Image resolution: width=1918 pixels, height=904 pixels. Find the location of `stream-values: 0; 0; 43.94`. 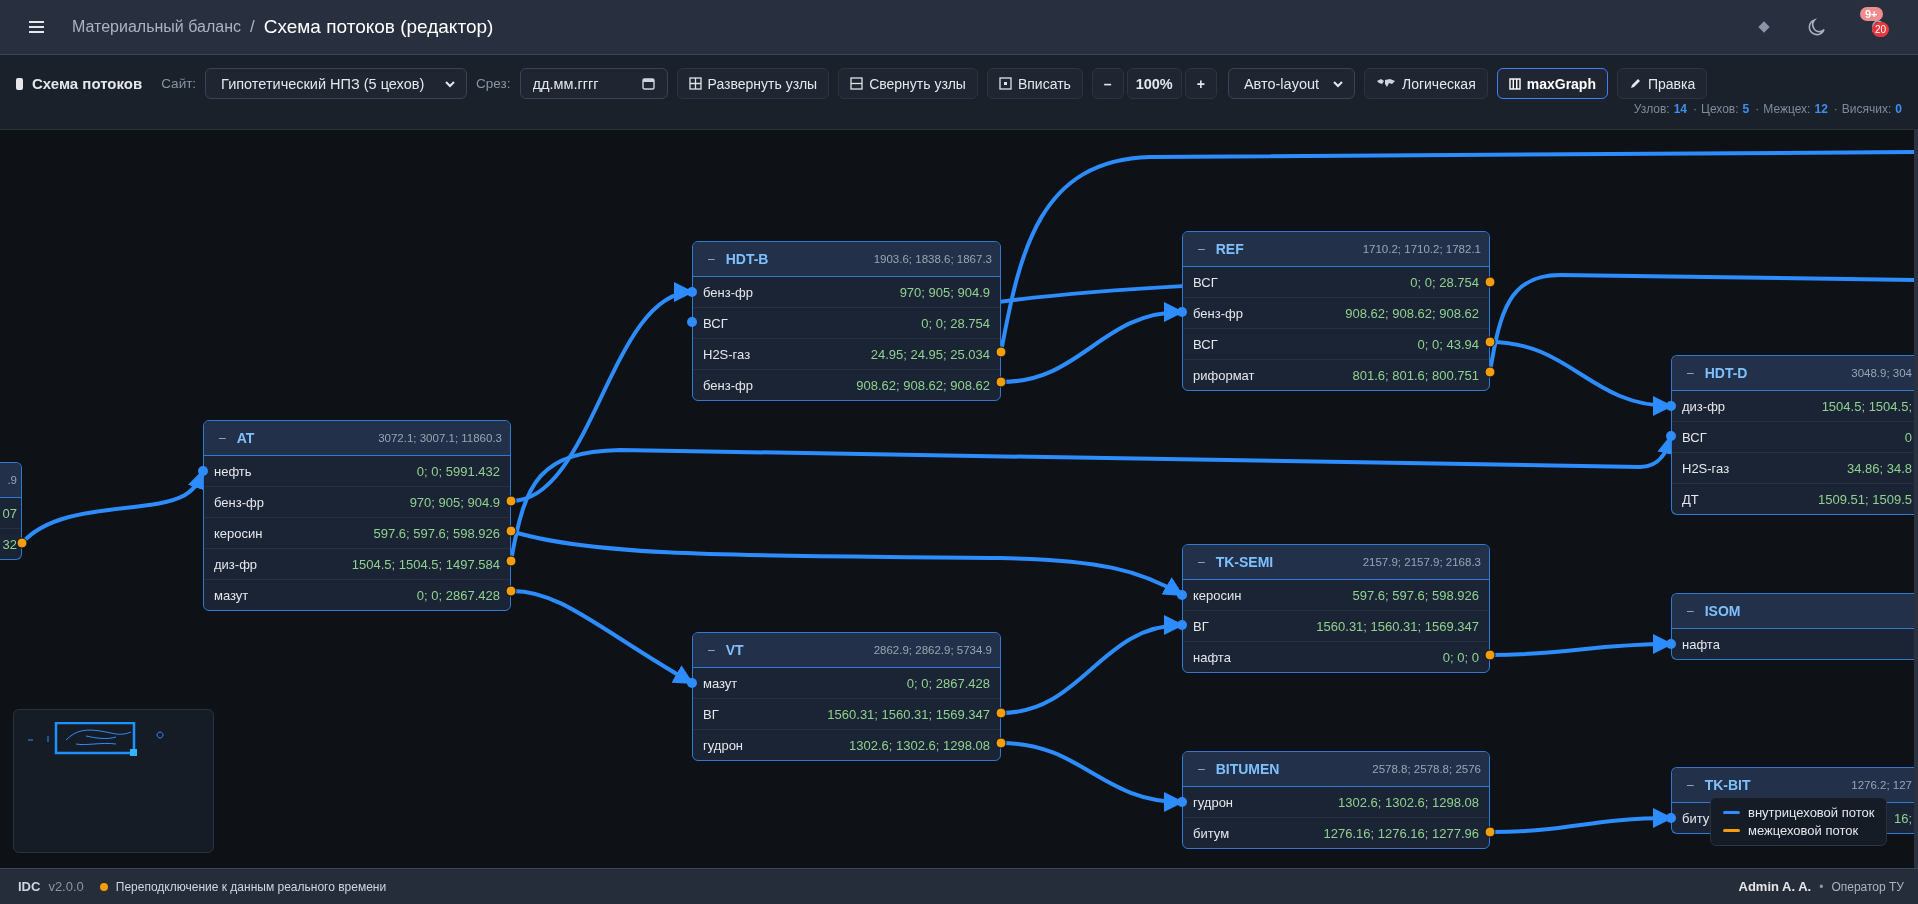

stream-values: 0; 0; 43.94 is located at coordinates (1448, 344).